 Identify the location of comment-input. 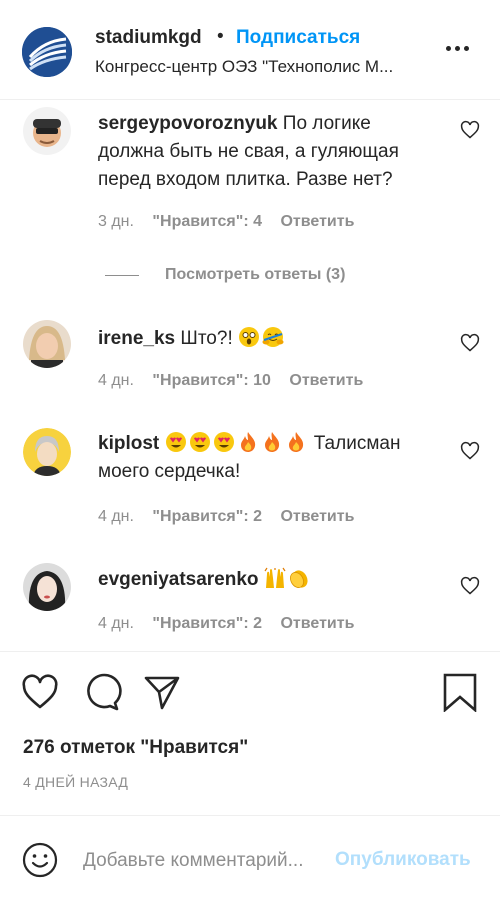
(208, 861).